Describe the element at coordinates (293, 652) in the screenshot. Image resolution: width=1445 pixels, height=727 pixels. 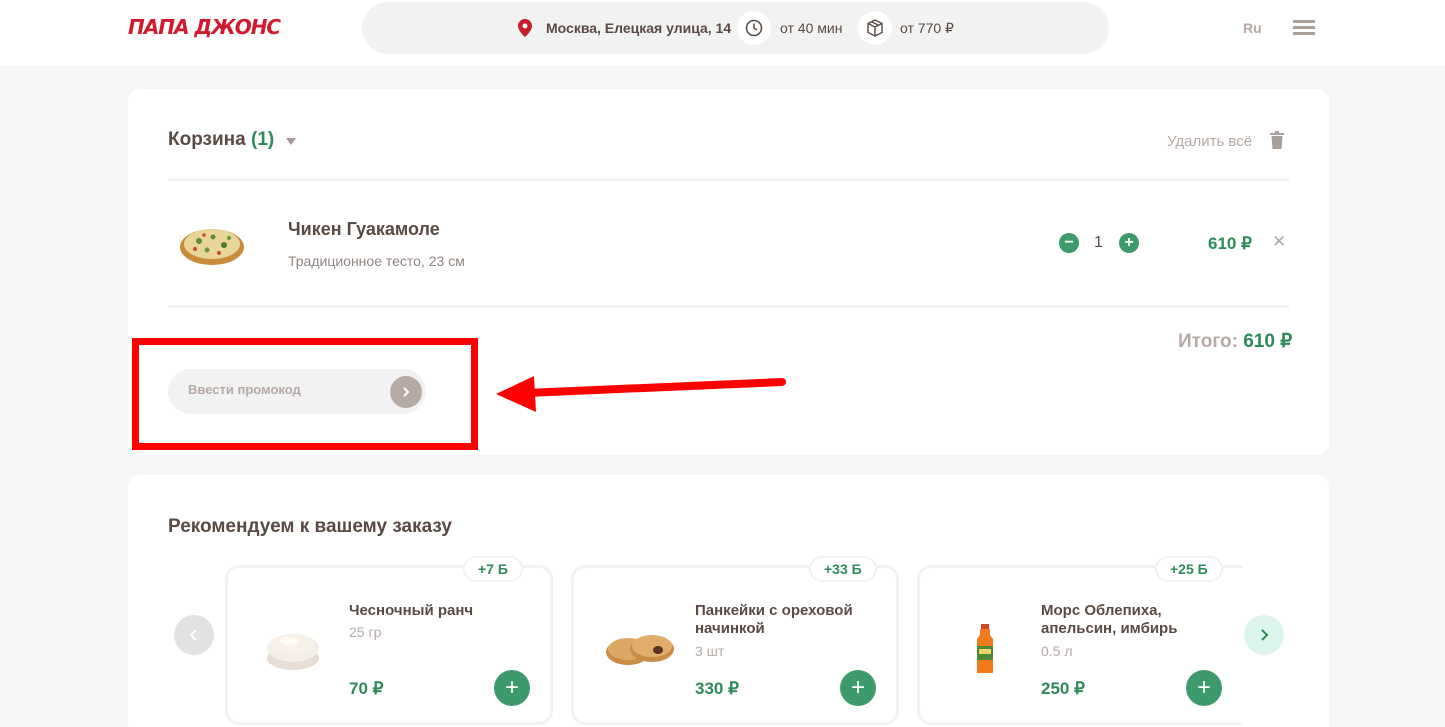
I see `sauce-image` at that location.